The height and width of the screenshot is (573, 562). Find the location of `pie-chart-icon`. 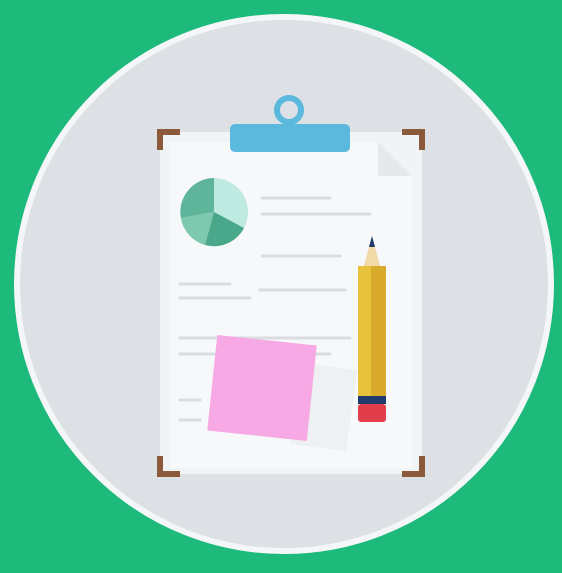

pie-chart-icon is located at coordinates (214, 212).